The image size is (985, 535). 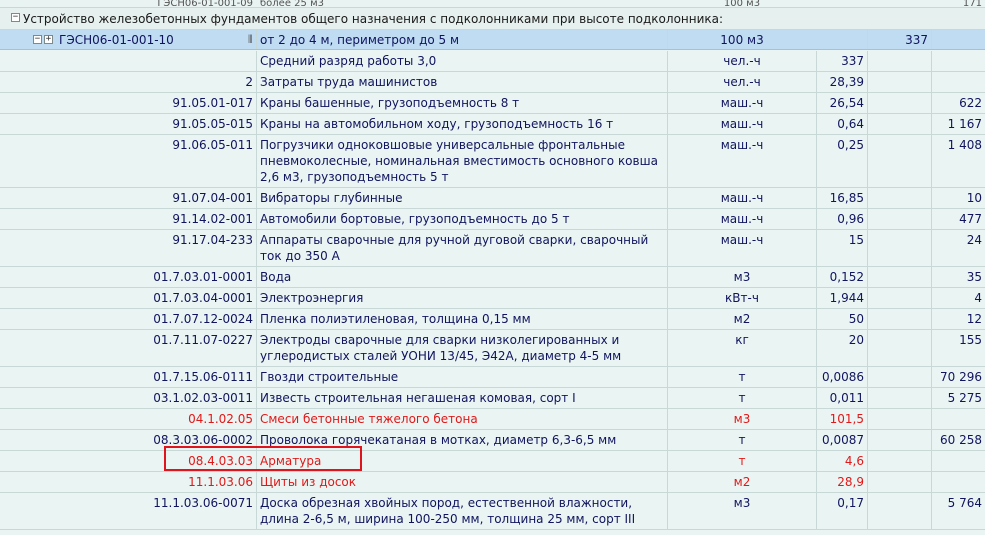 I want to click on resource-qty: 28,39, so click(x=846, y=82).